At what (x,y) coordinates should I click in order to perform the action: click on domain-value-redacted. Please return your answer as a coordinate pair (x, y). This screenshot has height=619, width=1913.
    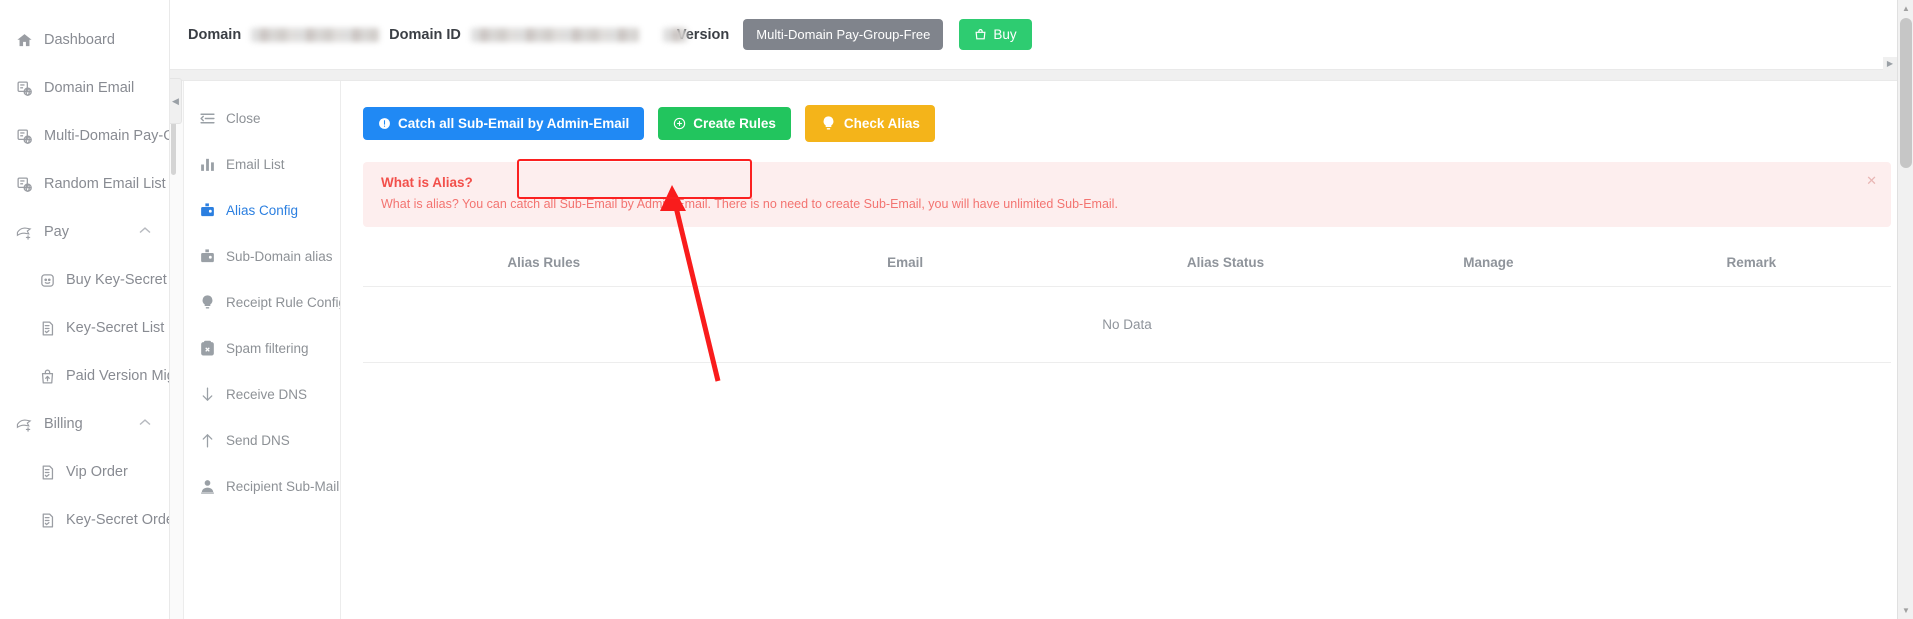
    Looking at the image, I should click on (315, 34).